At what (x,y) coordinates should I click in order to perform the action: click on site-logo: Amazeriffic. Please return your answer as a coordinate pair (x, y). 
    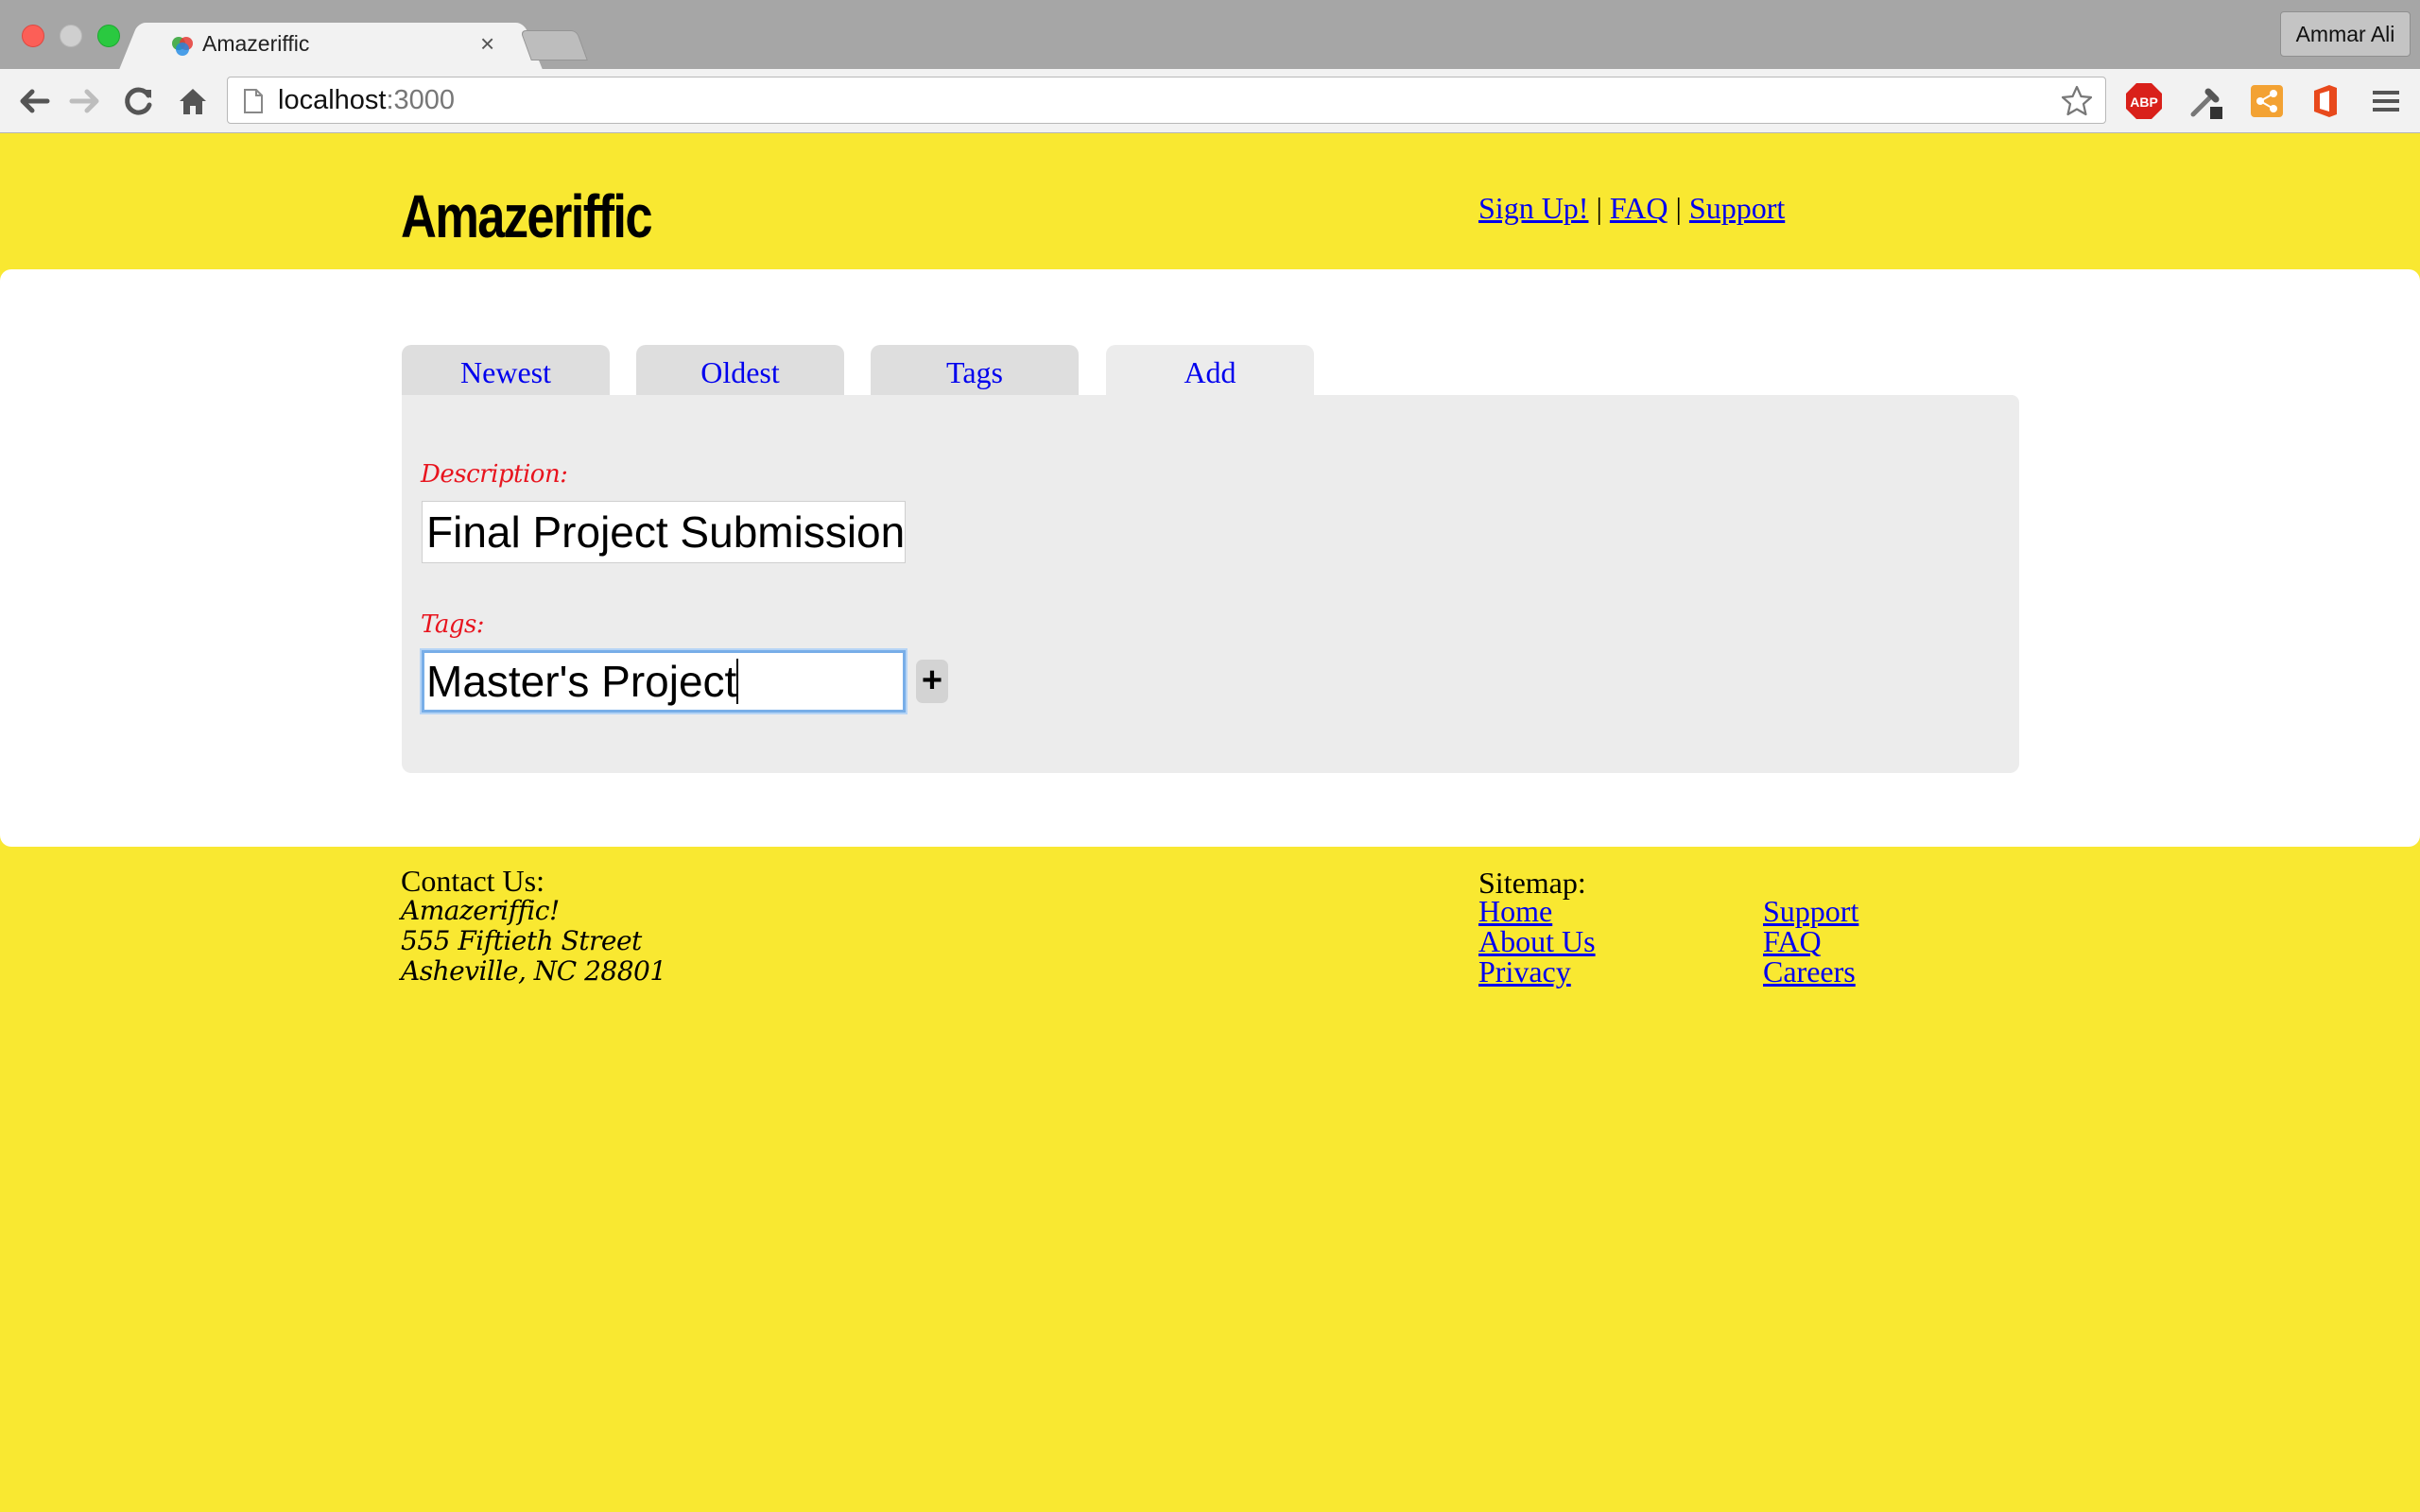
    Looking at the image, I should click on (526, 216).